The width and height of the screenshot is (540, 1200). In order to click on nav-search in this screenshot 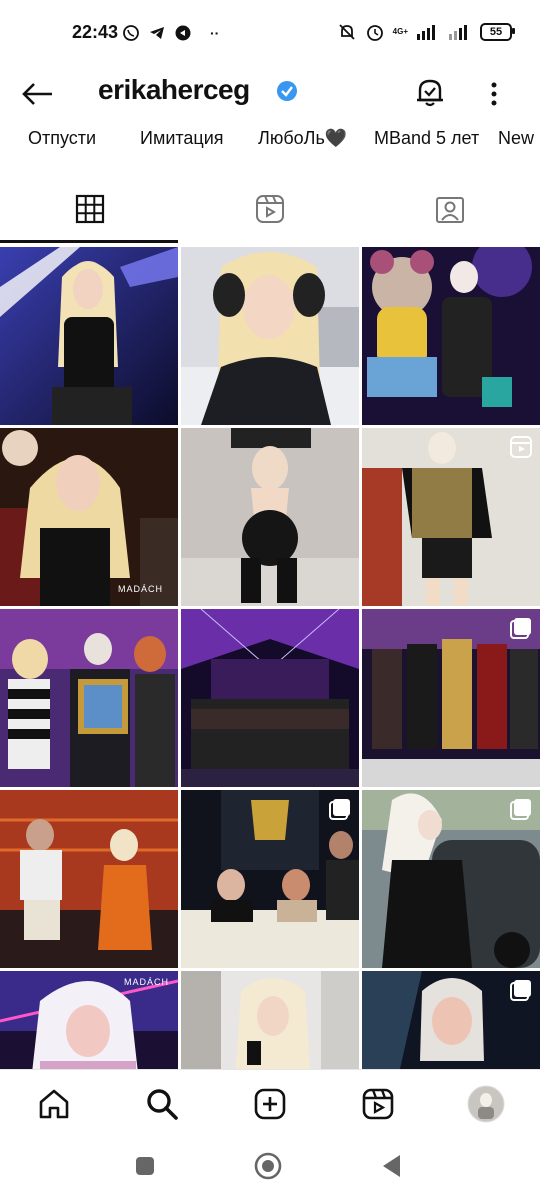, I will do `click(162, 1104)`.